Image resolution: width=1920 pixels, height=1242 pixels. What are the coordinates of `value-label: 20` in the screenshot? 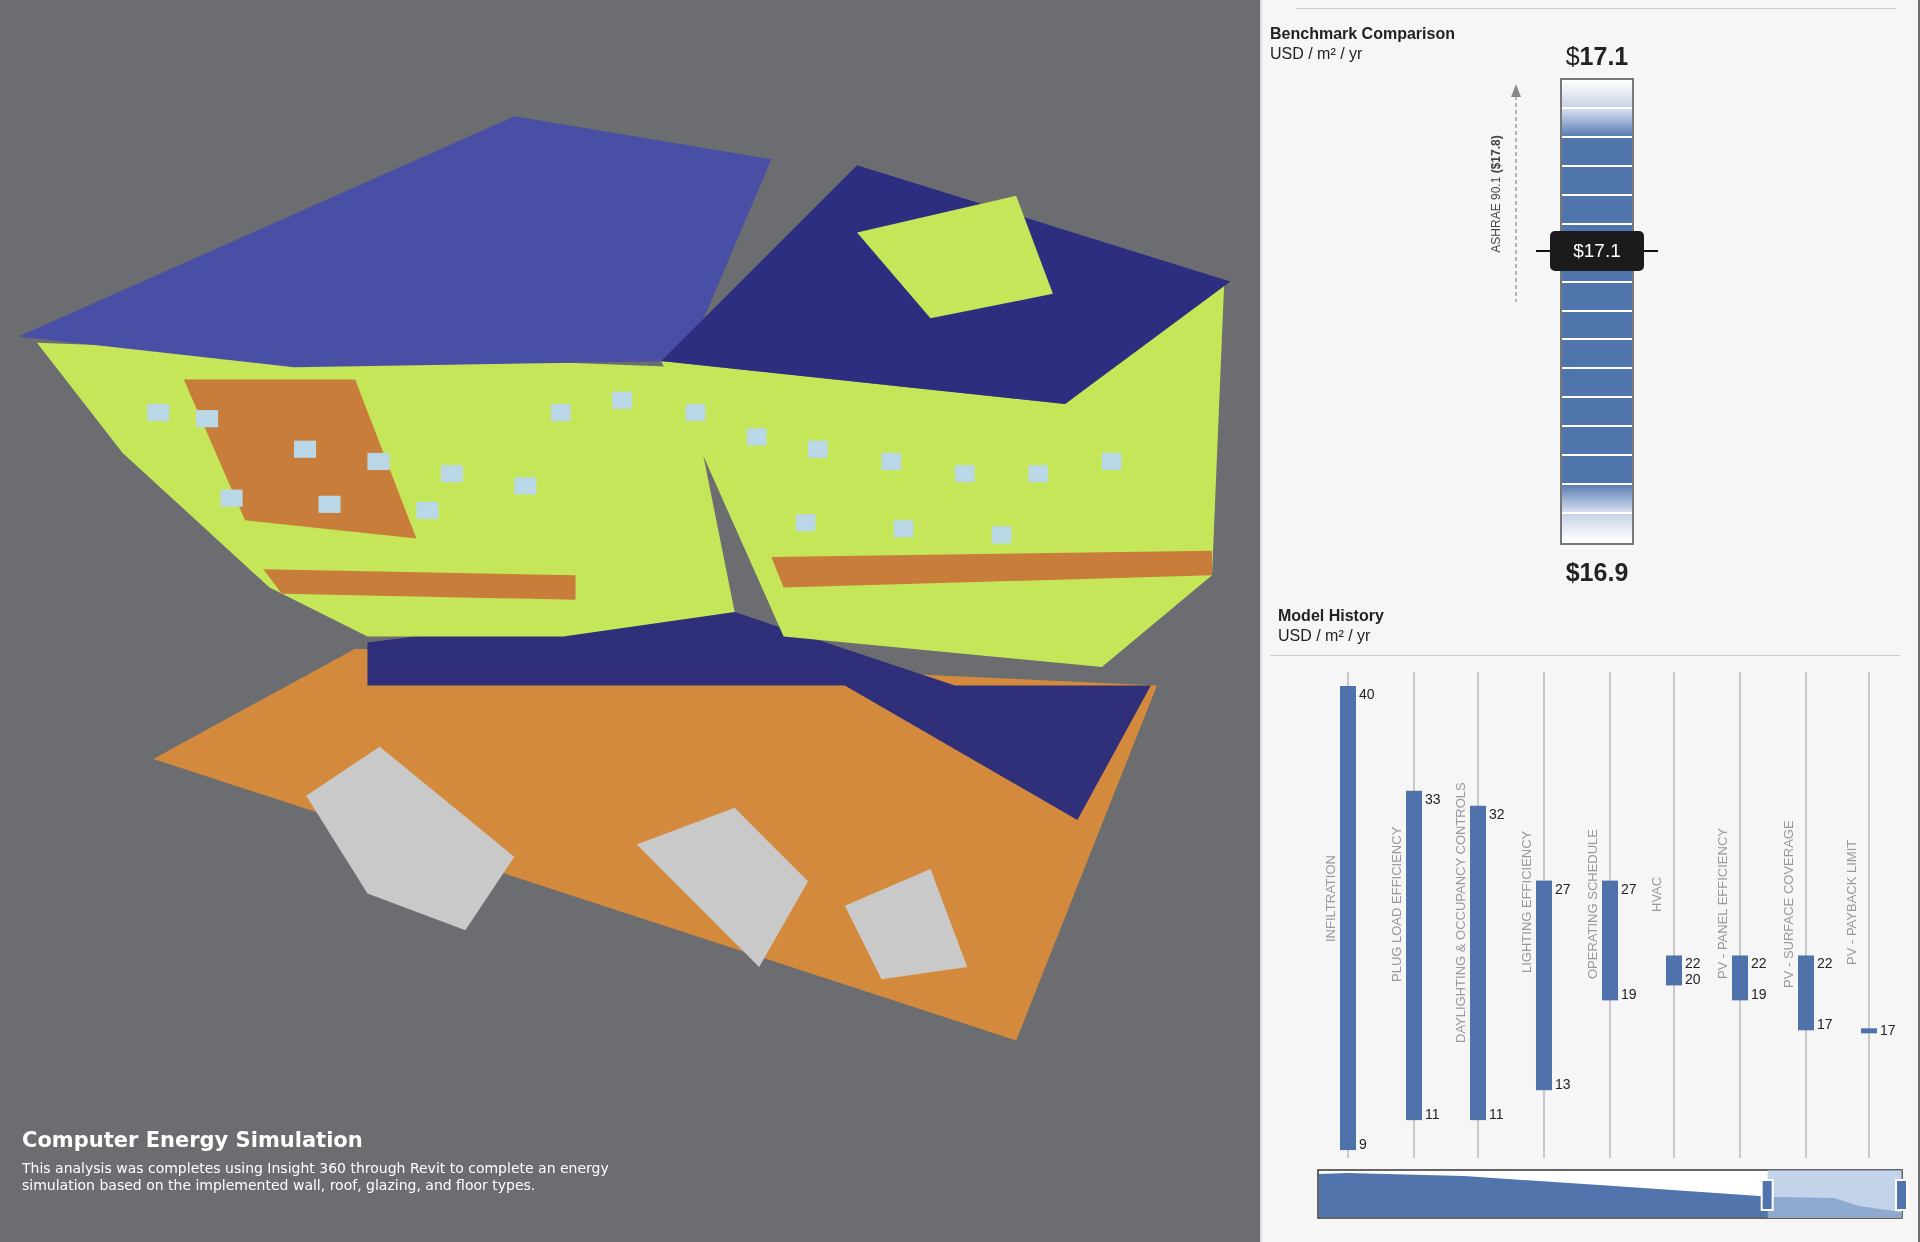 It's located at (1693, 979).